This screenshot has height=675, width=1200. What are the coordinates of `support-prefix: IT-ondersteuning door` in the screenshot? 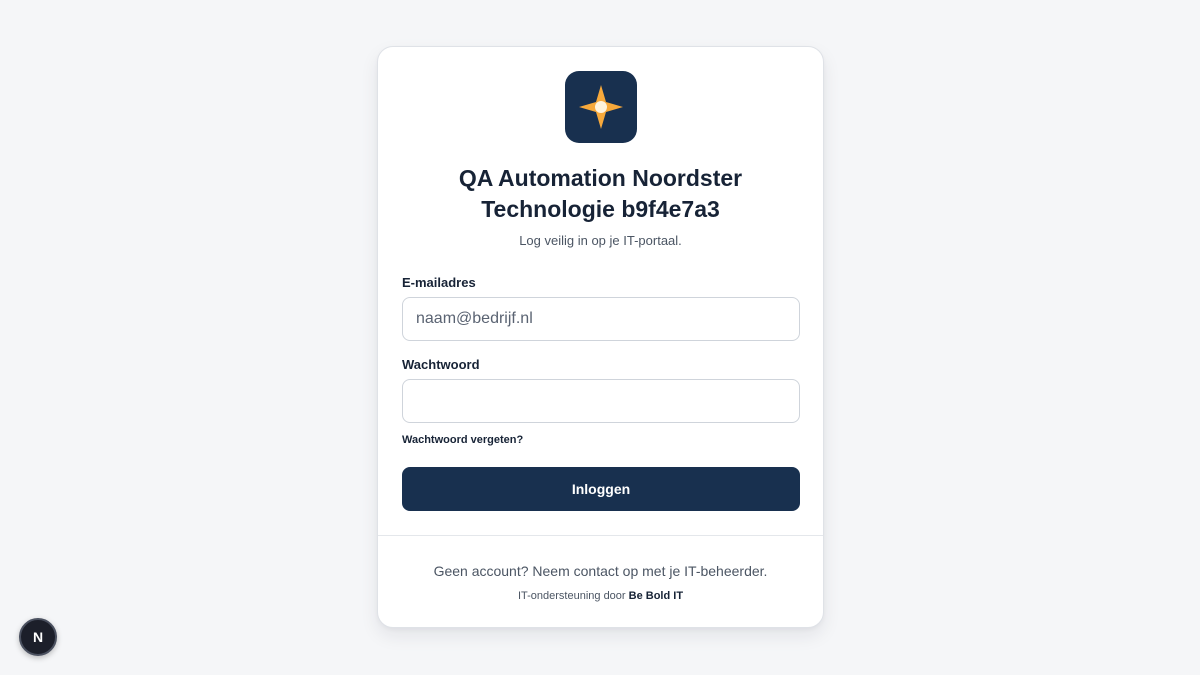 It's located at (571, 596).